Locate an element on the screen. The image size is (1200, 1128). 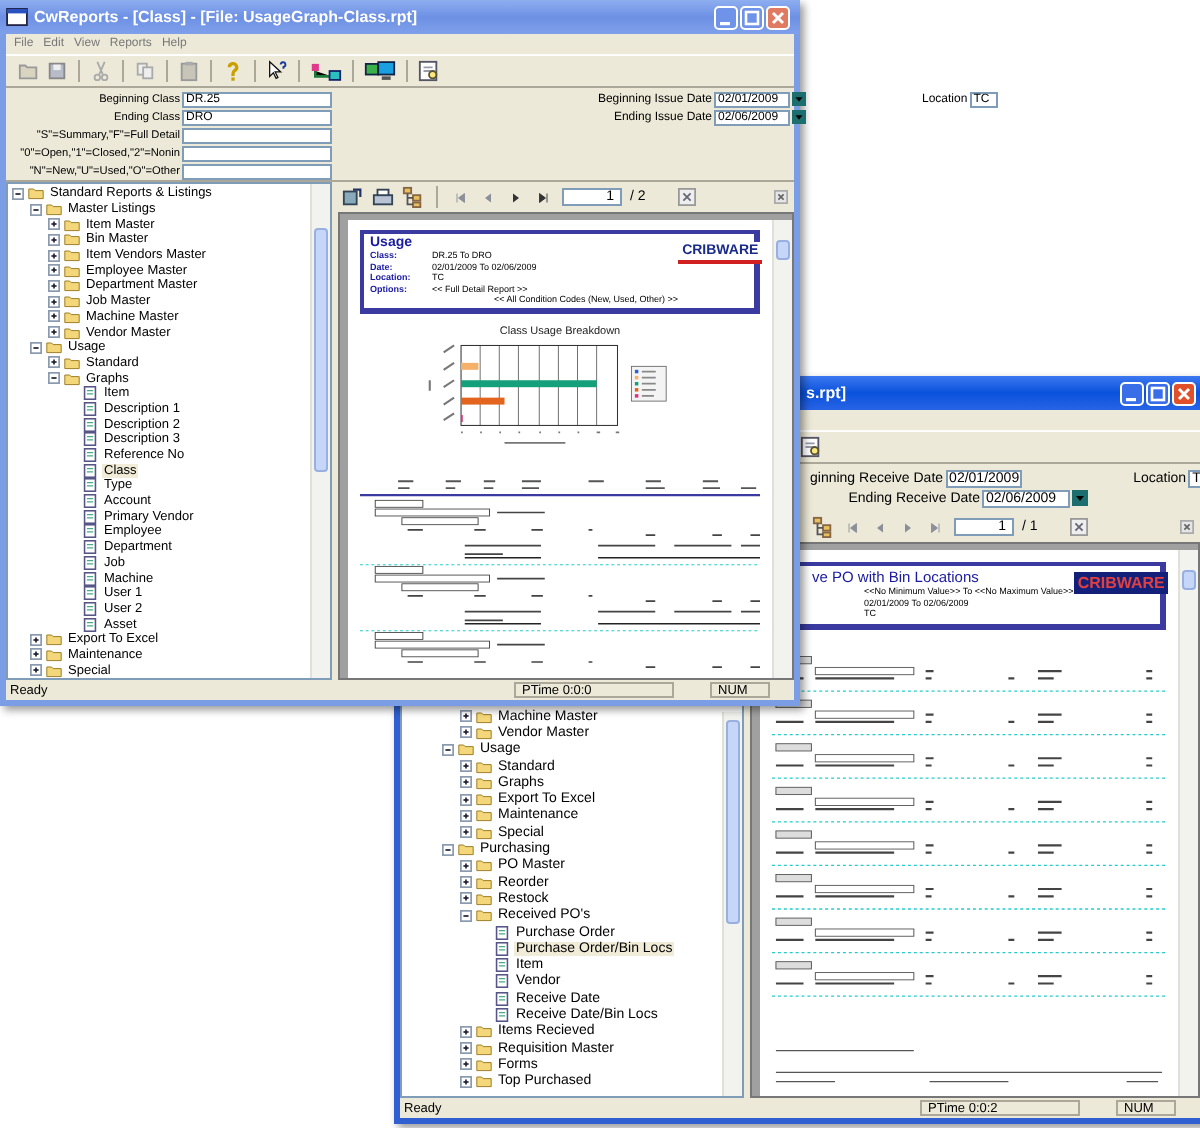
export-icon is located at coordinates (353, 197).